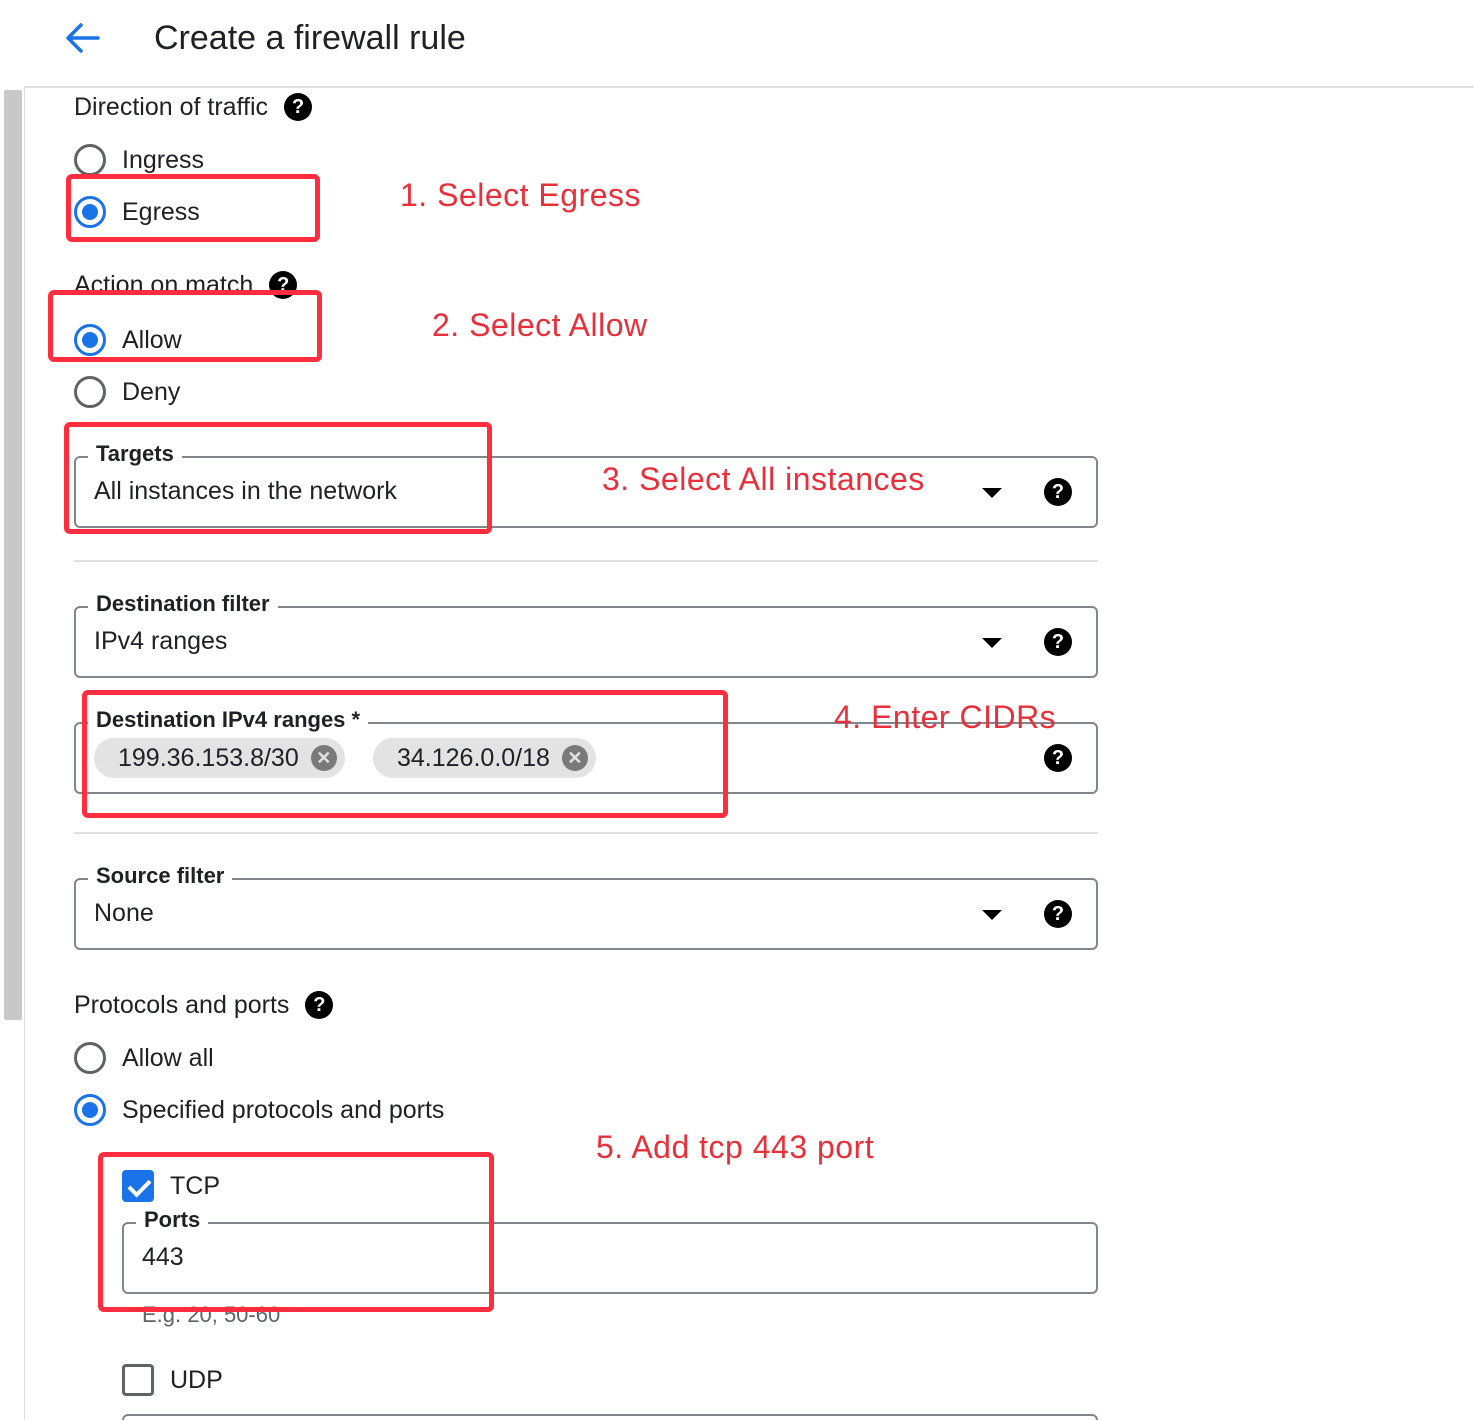  Describe the element at coordinates (283, 1110) in the screenshot. I see `radio-specified-label: Specified protocols and ports` at that location.